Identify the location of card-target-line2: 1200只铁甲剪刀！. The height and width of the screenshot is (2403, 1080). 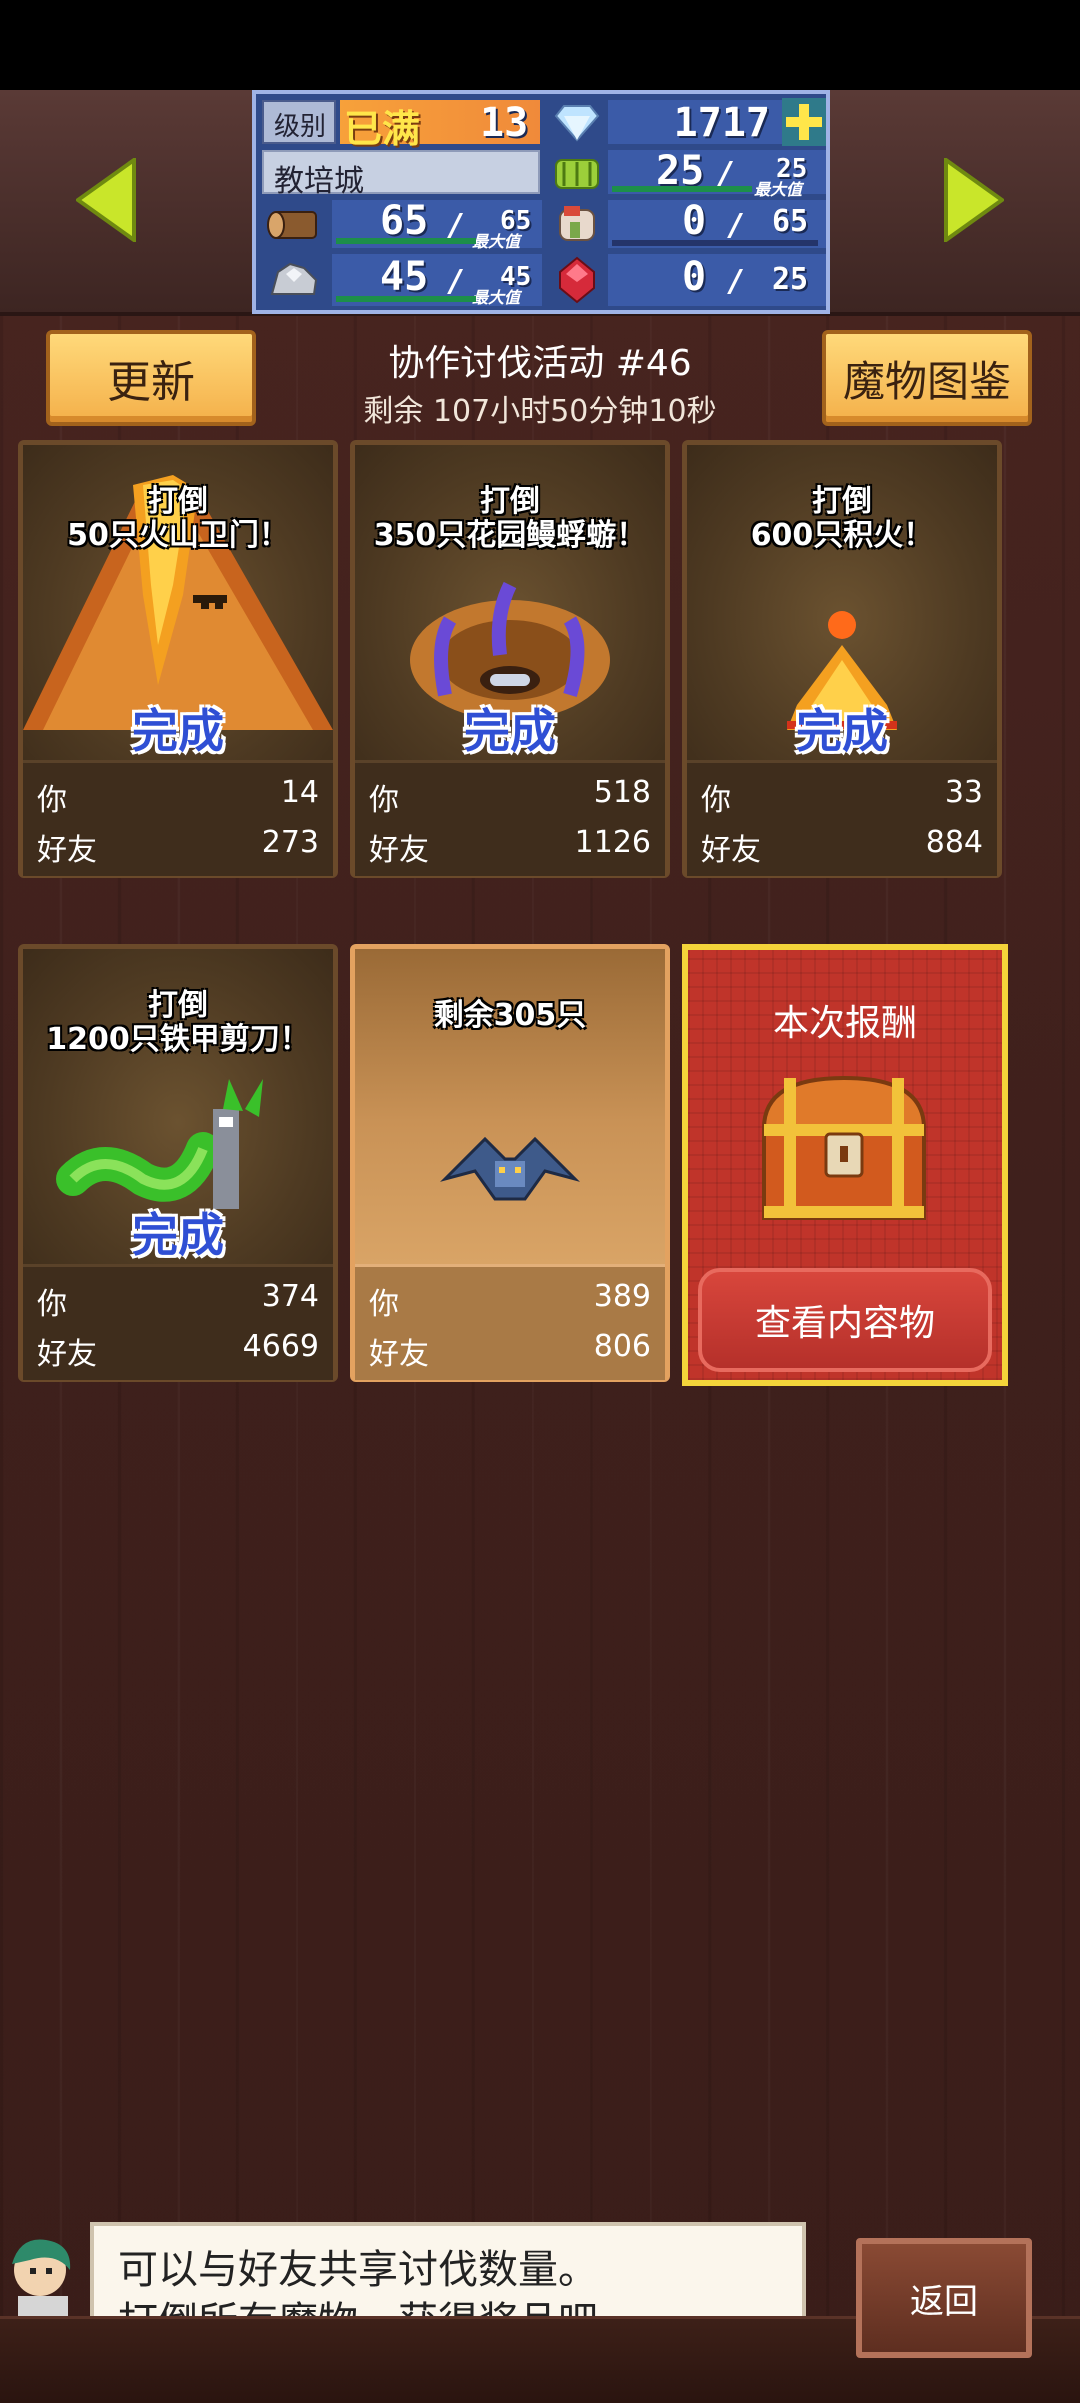
(178, 1039).